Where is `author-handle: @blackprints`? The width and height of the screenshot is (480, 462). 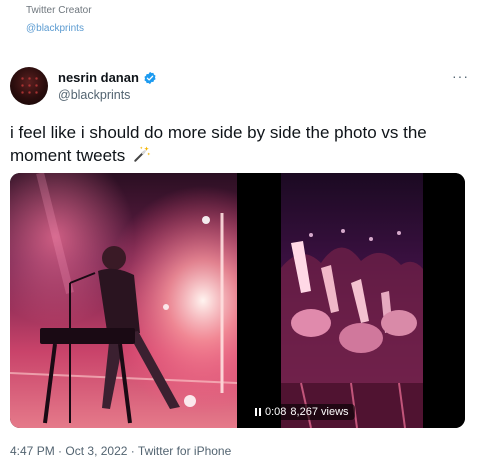
author-handle: @blackprints is located at coordinates (94, 95).